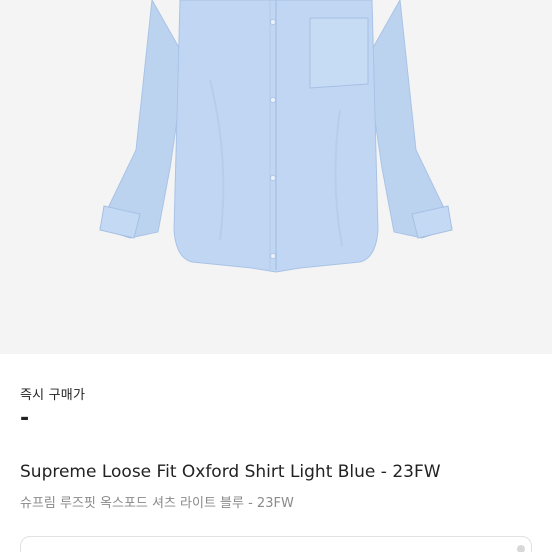 The width and height of the screenshot is (552, 552). I want to click on indicator-icon, so click(521, 548).